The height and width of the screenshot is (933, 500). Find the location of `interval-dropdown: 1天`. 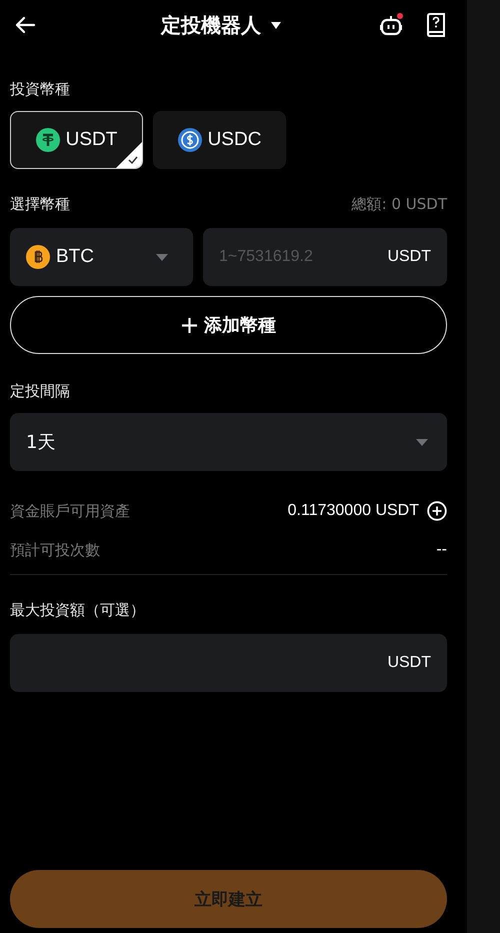

interval-dropdown: 1天 is located at coordinates (228, 442).